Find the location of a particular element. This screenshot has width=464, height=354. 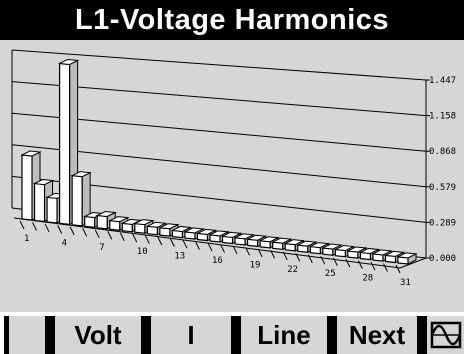

softkey-blank is located at coordinates (27, 335).